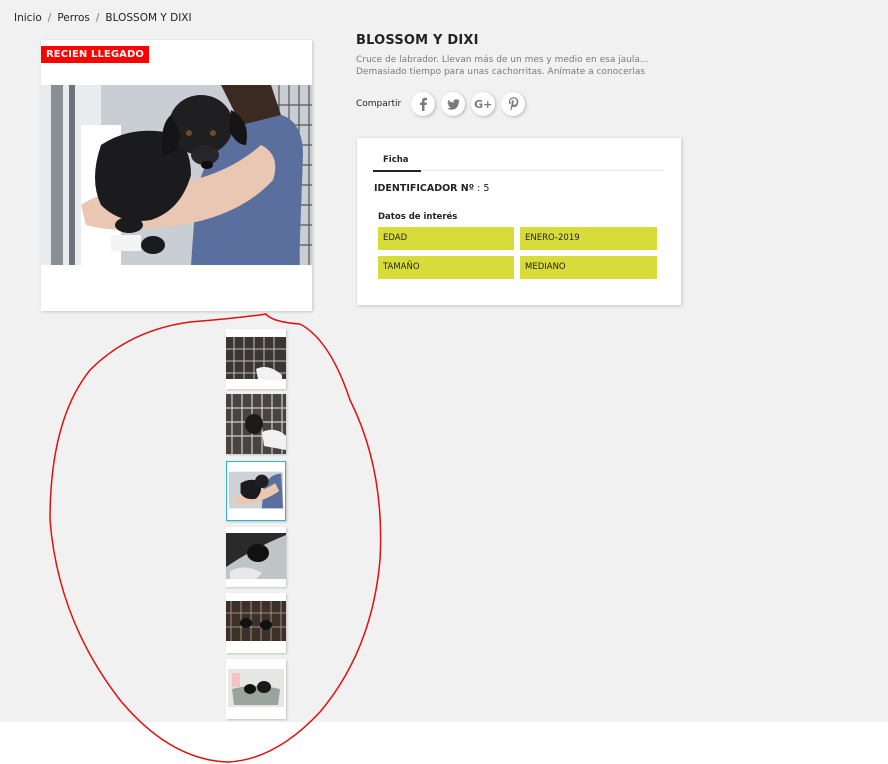  I want to click on facebook-share-button, so click(423, 104).